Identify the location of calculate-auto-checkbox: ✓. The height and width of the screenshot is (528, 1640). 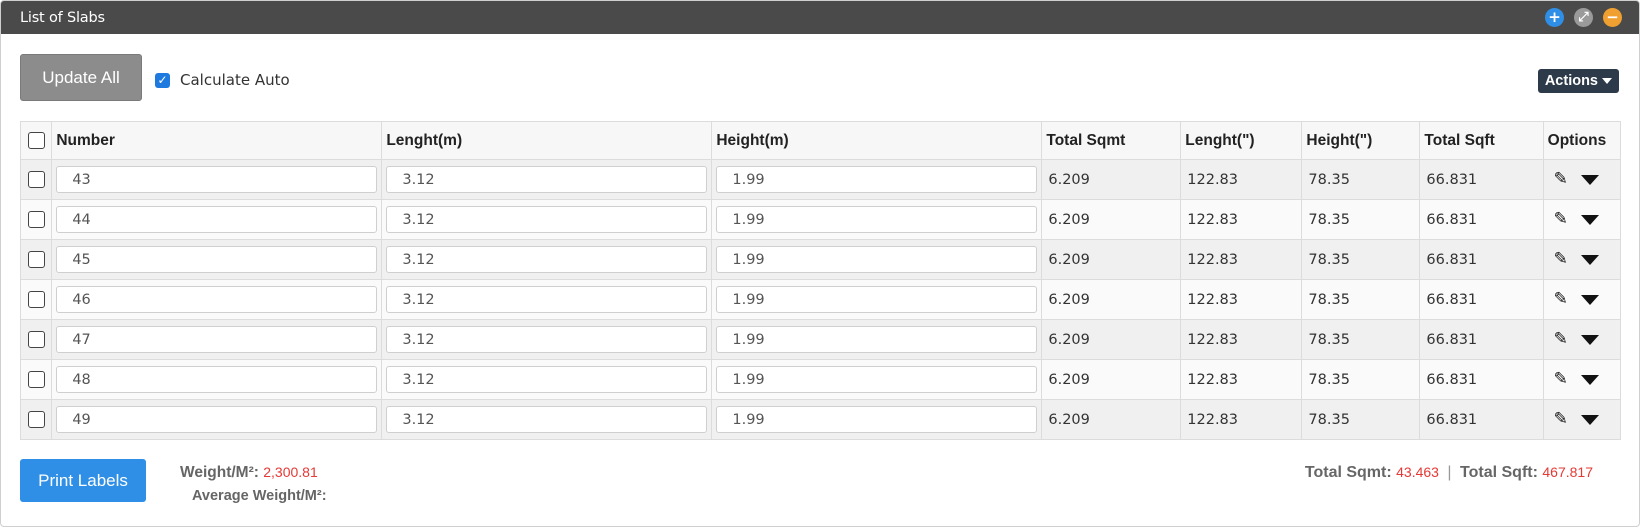
(162, 80).